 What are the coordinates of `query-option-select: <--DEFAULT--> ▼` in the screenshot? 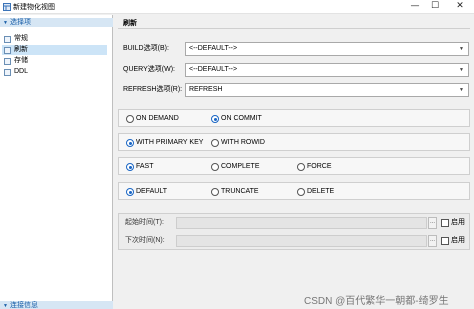 It's located at (327, 70).